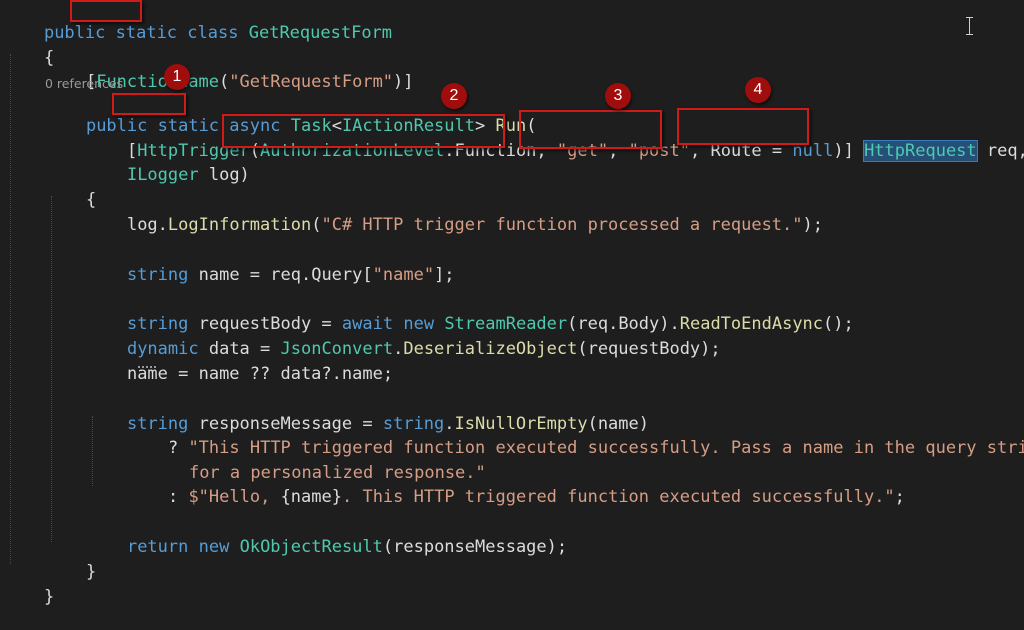 This screenshot has width=1024, height=630. I want to click on highlight-box-static-class, so click(106, 11).